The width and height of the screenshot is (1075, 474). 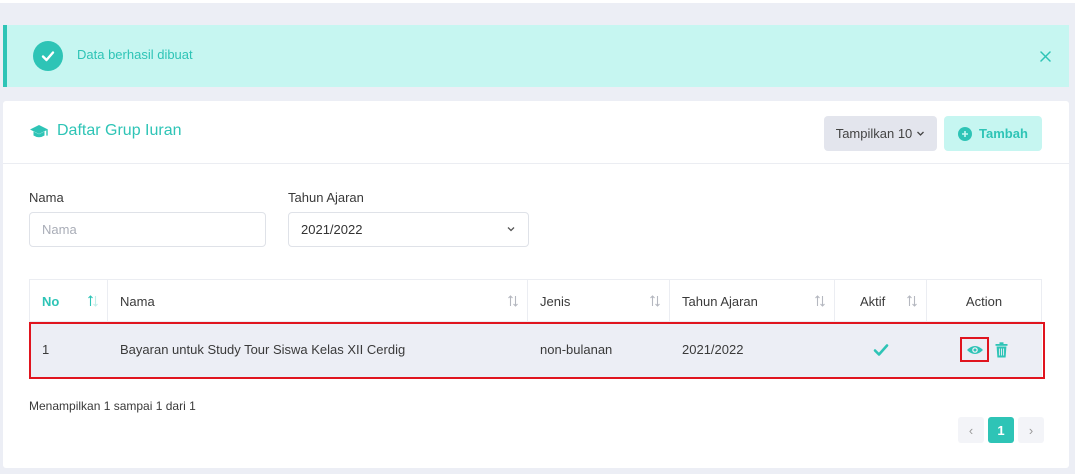 I want to click on trash-icon, so click(x=1001, y=349).